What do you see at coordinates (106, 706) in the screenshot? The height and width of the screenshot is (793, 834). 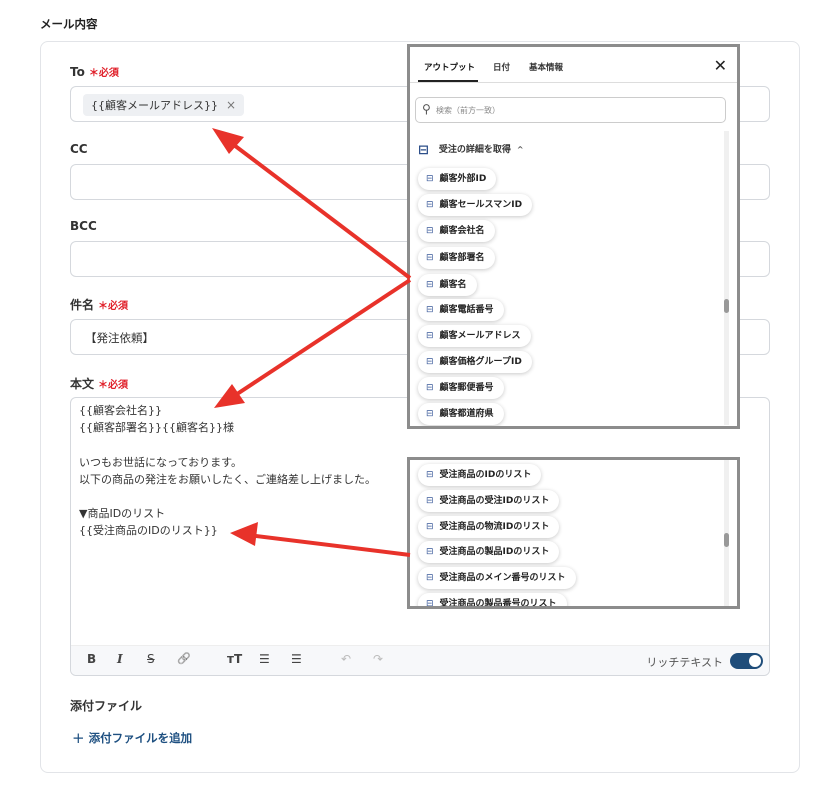 I see `attachments-label: 添付ファイル` at bounding box center [106, 706].